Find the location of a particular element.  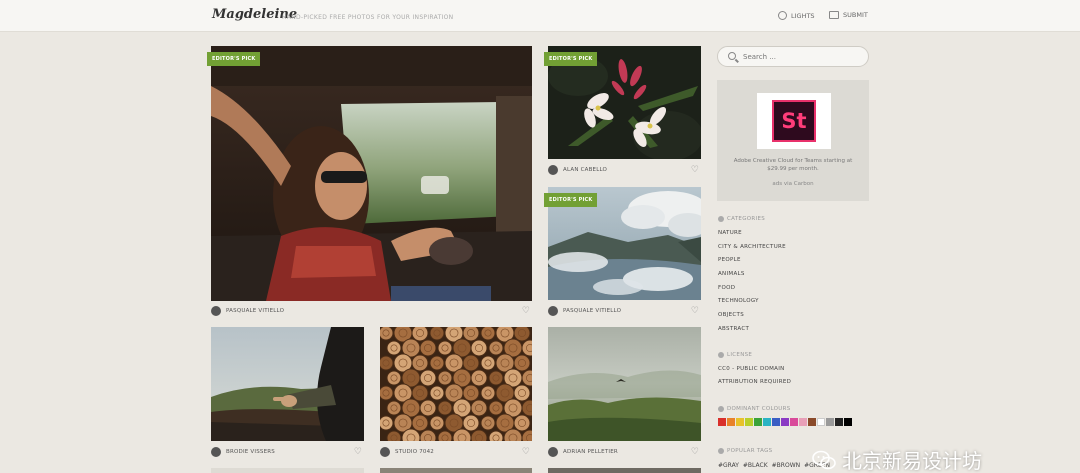

photo-card: EDITOR'S PICK PASQUALE VITIELLO ♡ is located at coordinates (622, 252).